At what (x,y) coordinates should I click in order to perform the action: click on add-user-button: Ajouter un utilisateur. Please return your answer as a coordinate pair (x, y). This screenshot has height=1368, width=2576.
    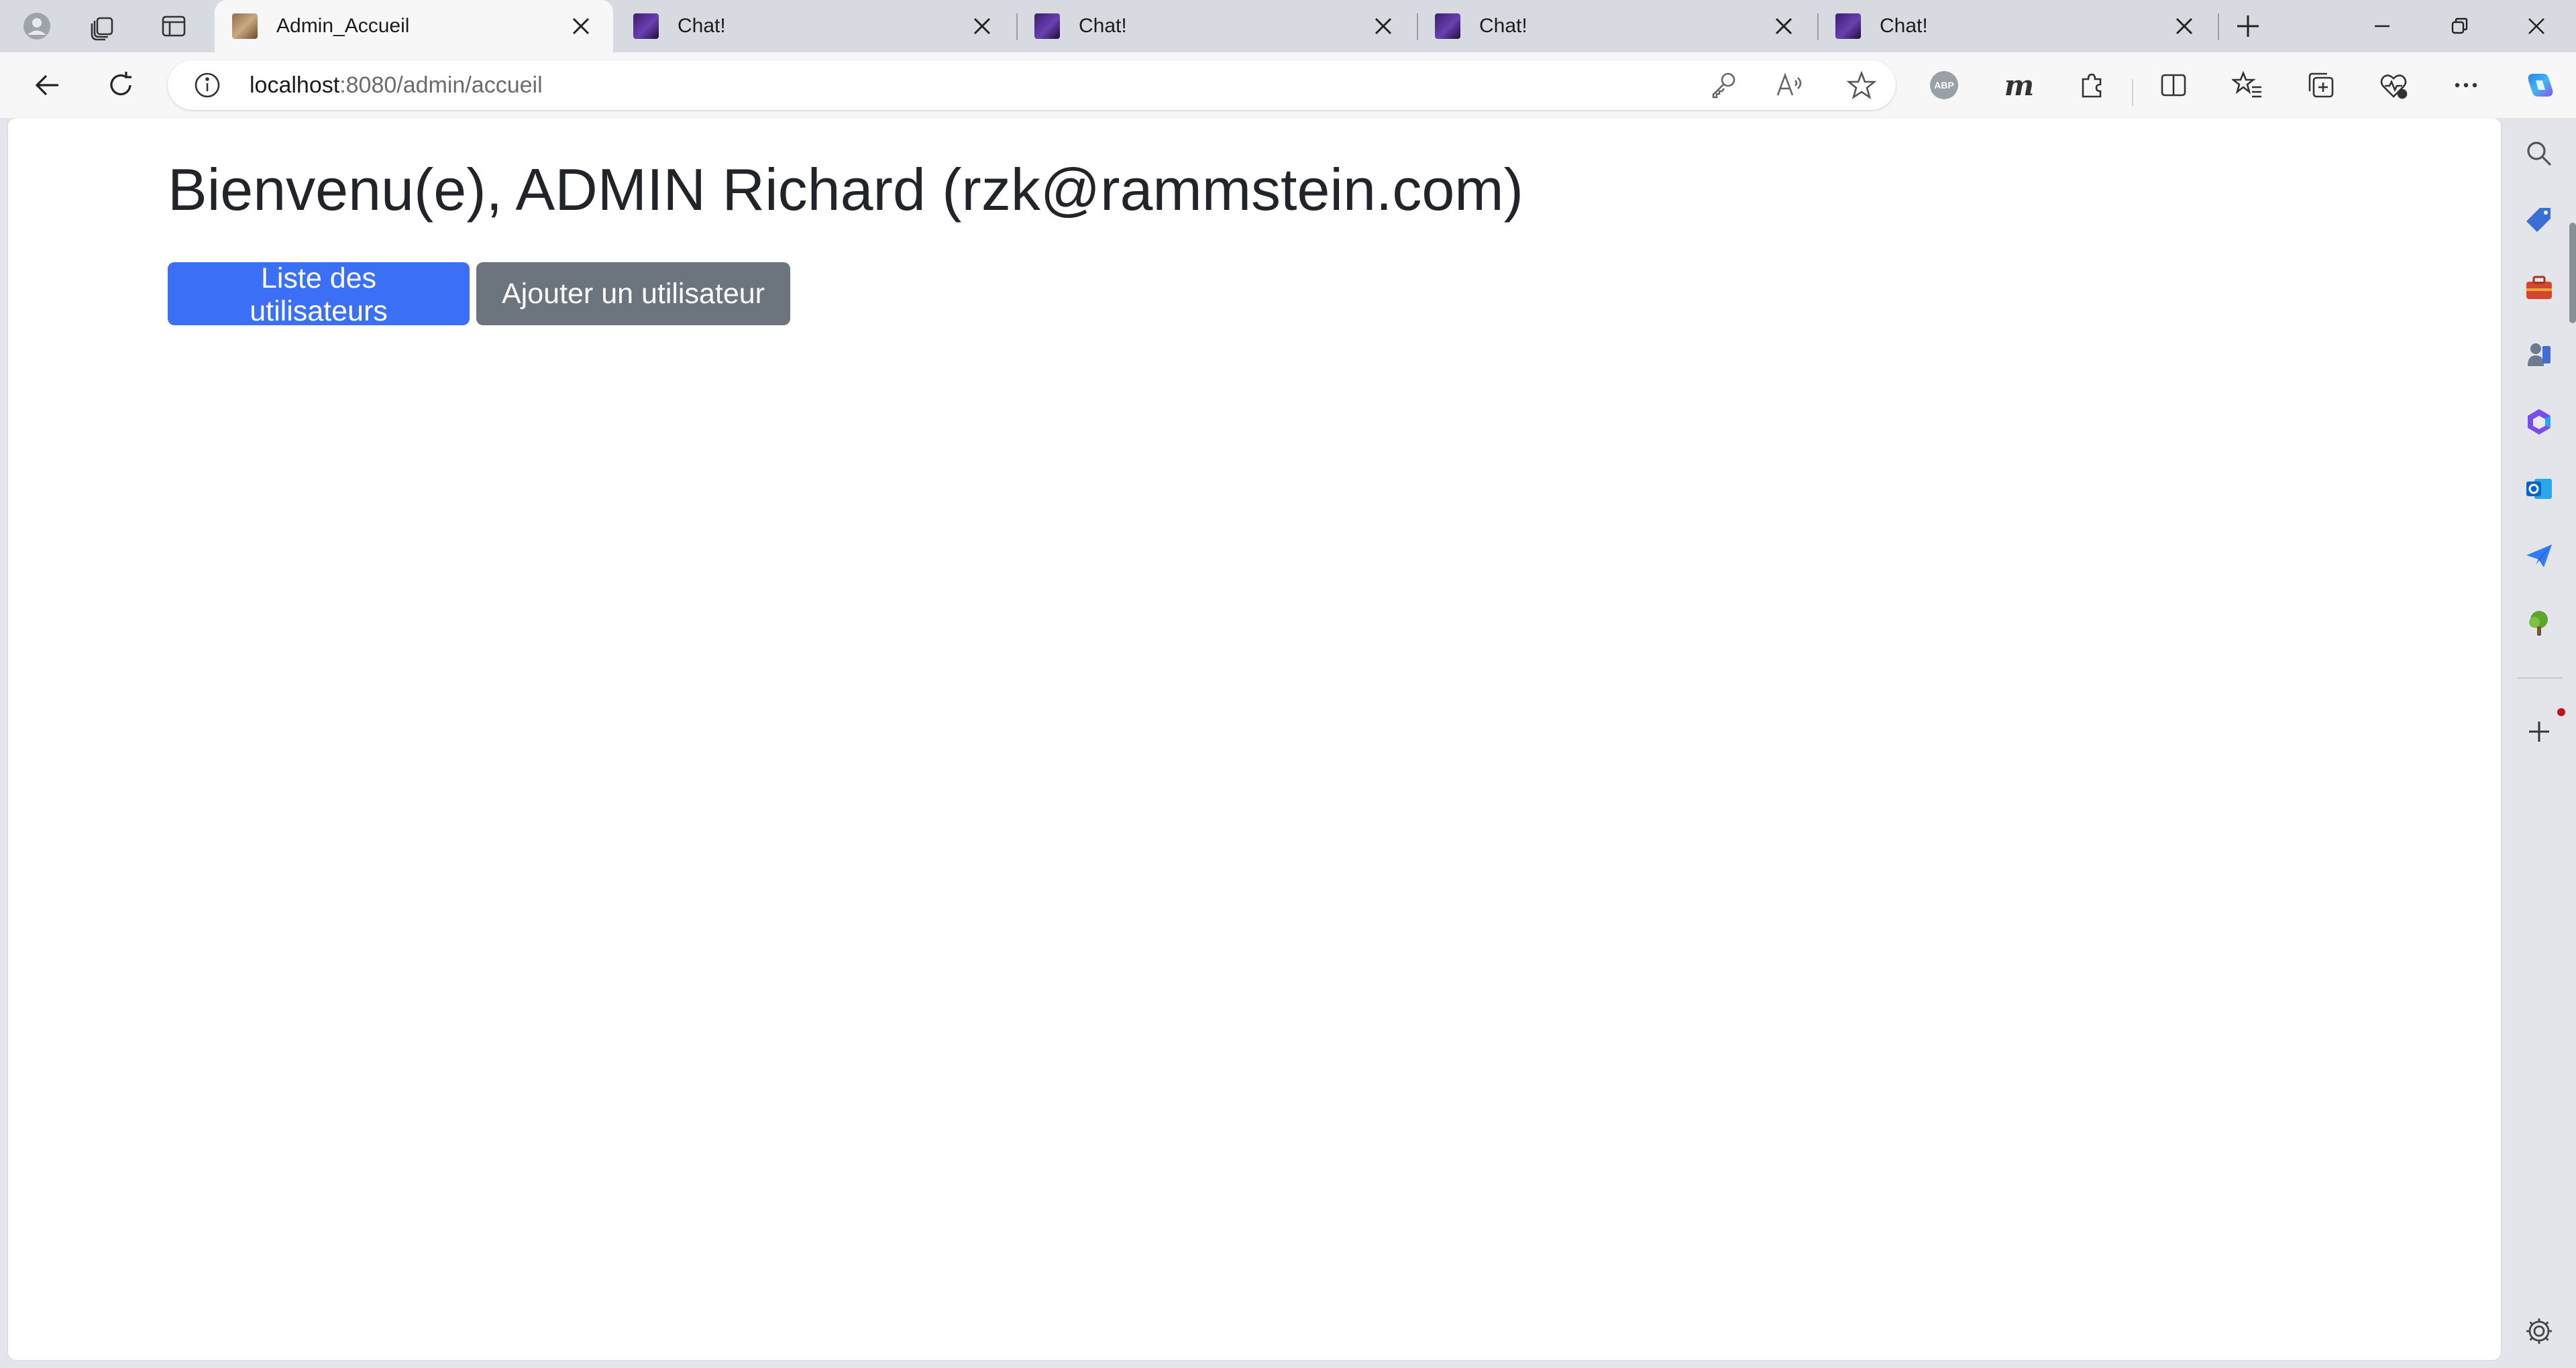
    Looking at the image, I should click on (633, 293).